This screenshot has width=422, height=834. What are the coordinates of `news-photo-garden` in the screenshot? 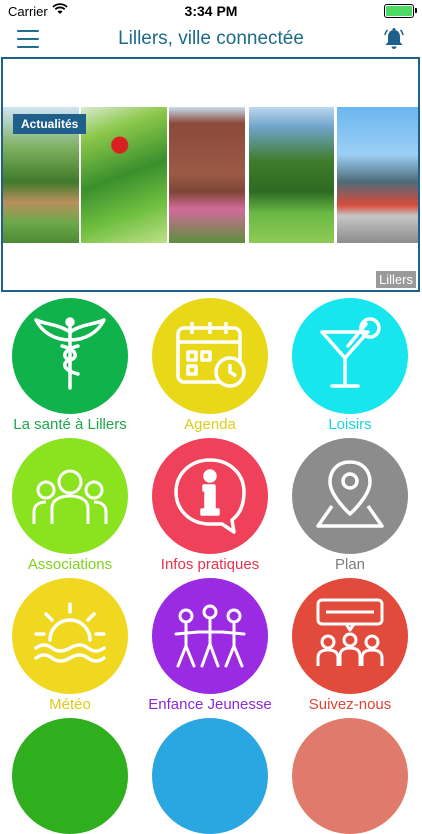 It's located at (291, 175).